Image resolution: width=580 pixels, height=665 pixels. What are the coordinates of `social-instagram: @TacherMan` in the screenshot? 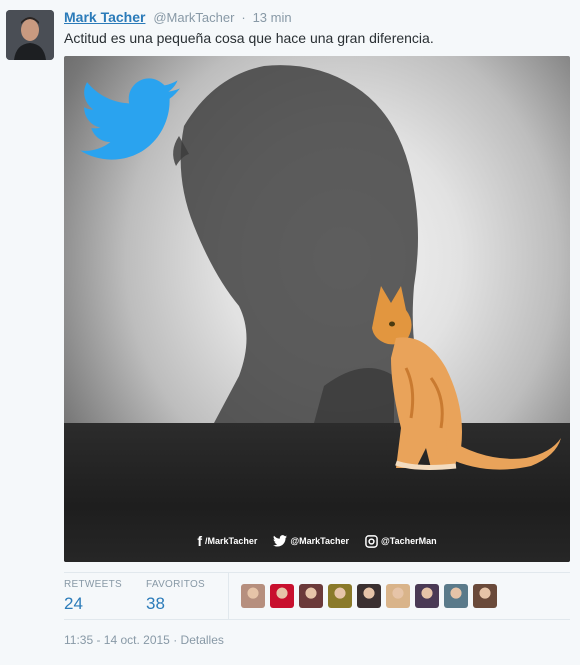 It's located at (401, 541).